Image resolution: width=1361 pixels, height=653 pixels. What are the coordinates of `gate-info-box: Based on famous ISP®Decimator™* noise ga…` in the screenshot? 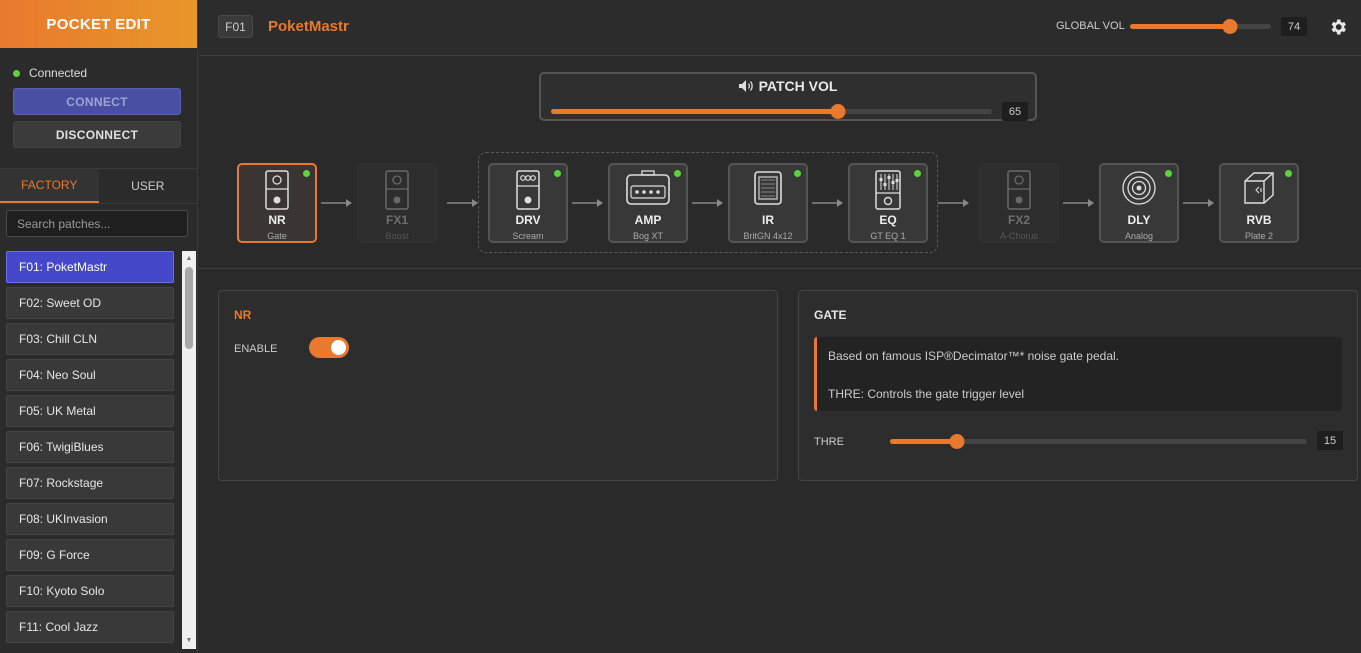 It's located at (1078, 374).